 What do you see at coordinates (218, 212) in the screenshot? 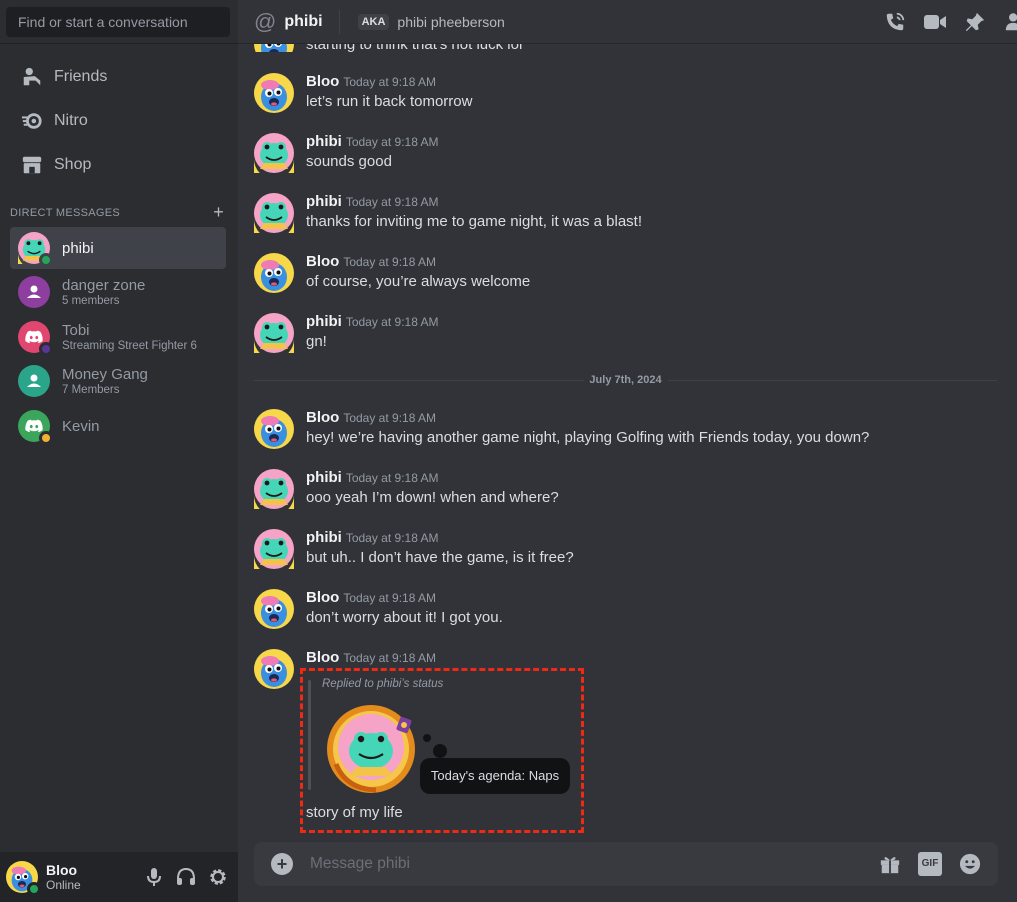
I see `create-dm-plus-icon: +` at bounding box center [218, 212].